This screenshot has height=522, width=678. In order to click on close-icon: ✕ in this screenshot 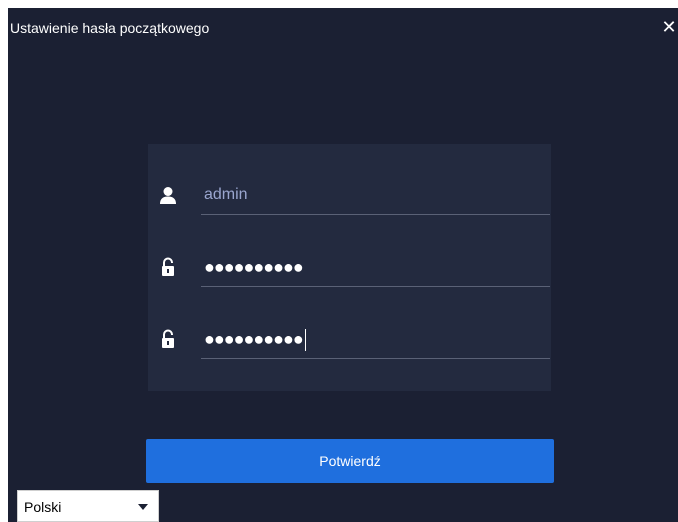, I will do `click(669, 27)`.